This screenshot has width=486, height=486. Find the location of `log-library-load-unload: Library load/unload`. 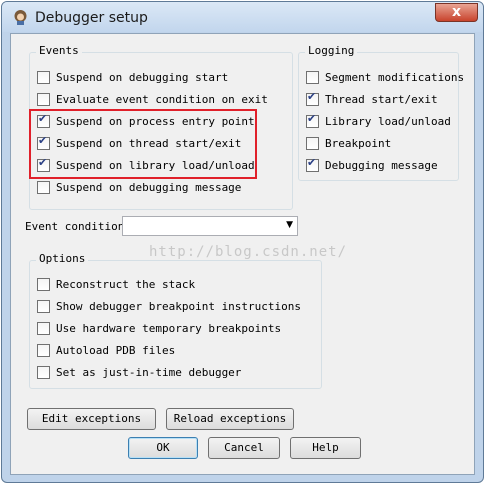

log-library-load-unload: Library load/unload is located at coordinates (378, 121).